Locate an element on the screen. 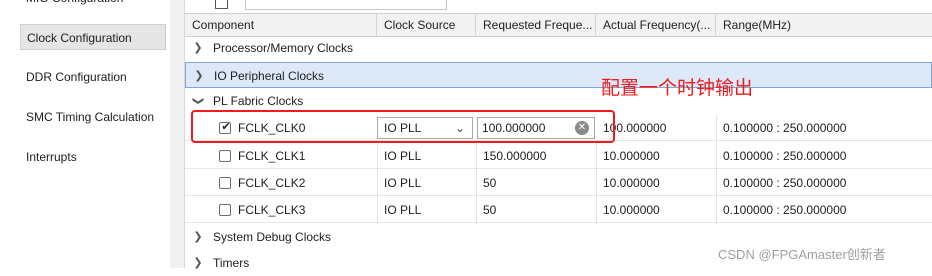 Image resolution: width=932 pixels, height=276 pixels. nav-item-smc-timing-calculation: SMC Timing Calculation is located at coordinates (93, 117).